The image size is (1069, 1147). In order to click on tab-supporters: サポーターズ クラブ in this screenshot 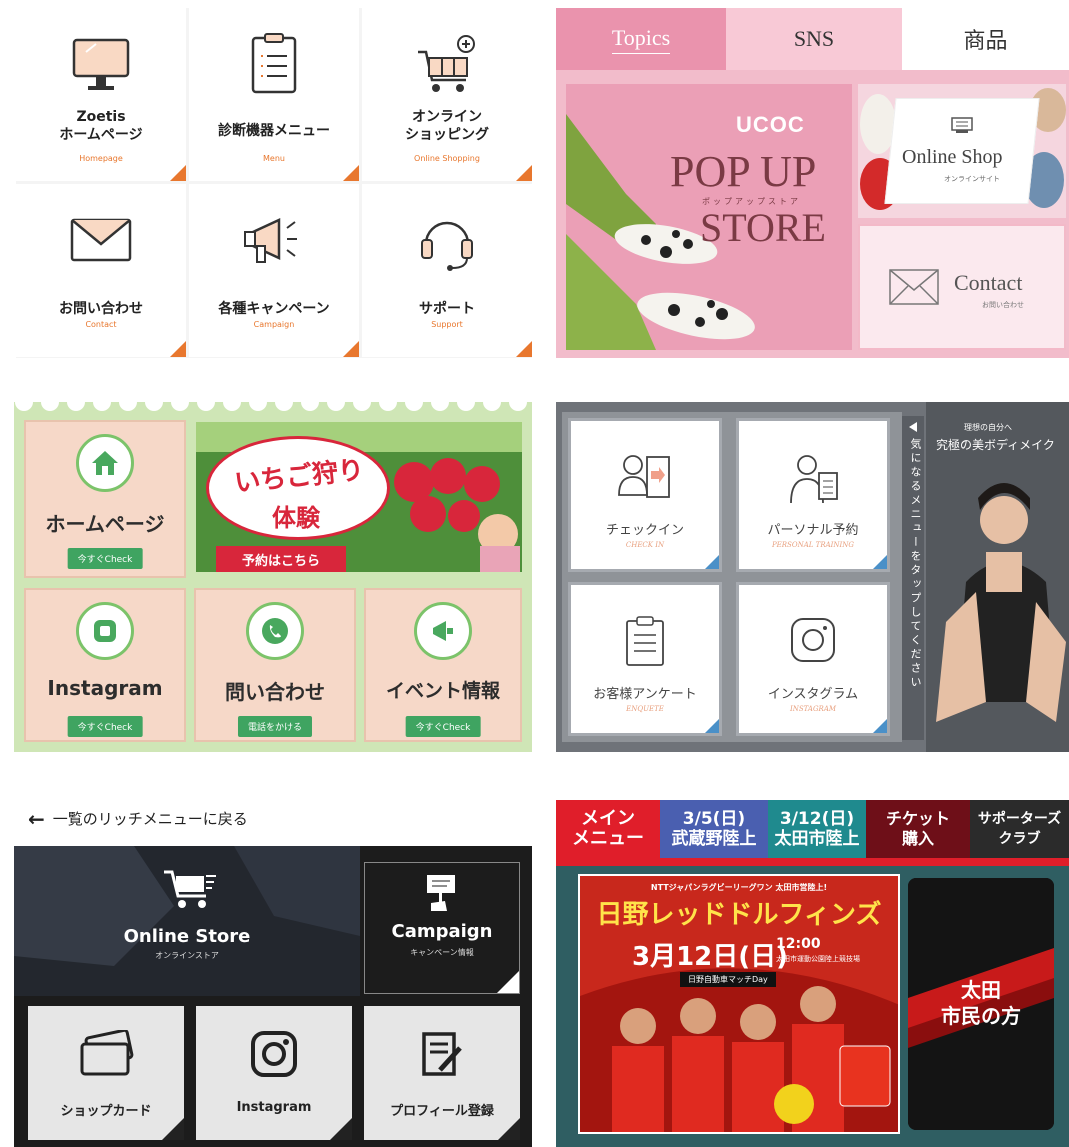, I will do `click(1019, 829)`.